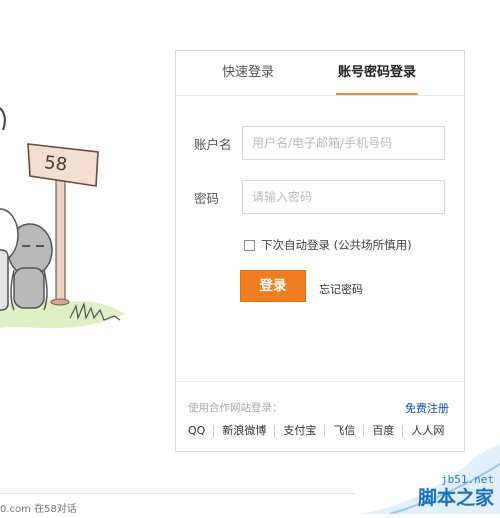  I want to click on footer-text: 0.com 在58对话, so click(38, 509).